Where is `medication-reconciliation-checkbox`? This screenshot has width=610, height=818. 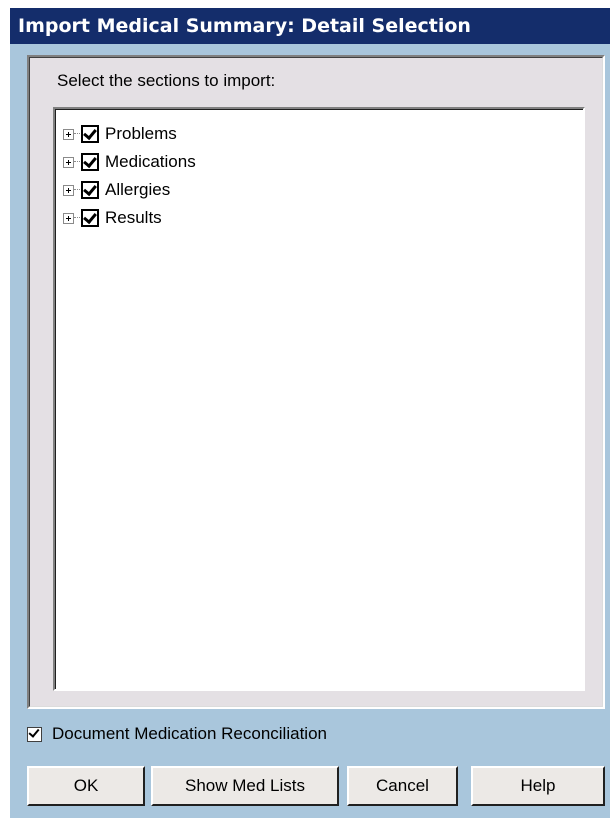
medication-reconciliation-checkbox is located at coordinates (34, 733).